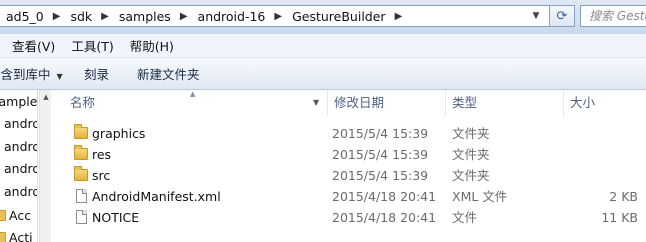 The height and width of the screenshot is (242, 646). I want to click on breadcrumb-android-16: android-16 ▶, so click(239, 16).